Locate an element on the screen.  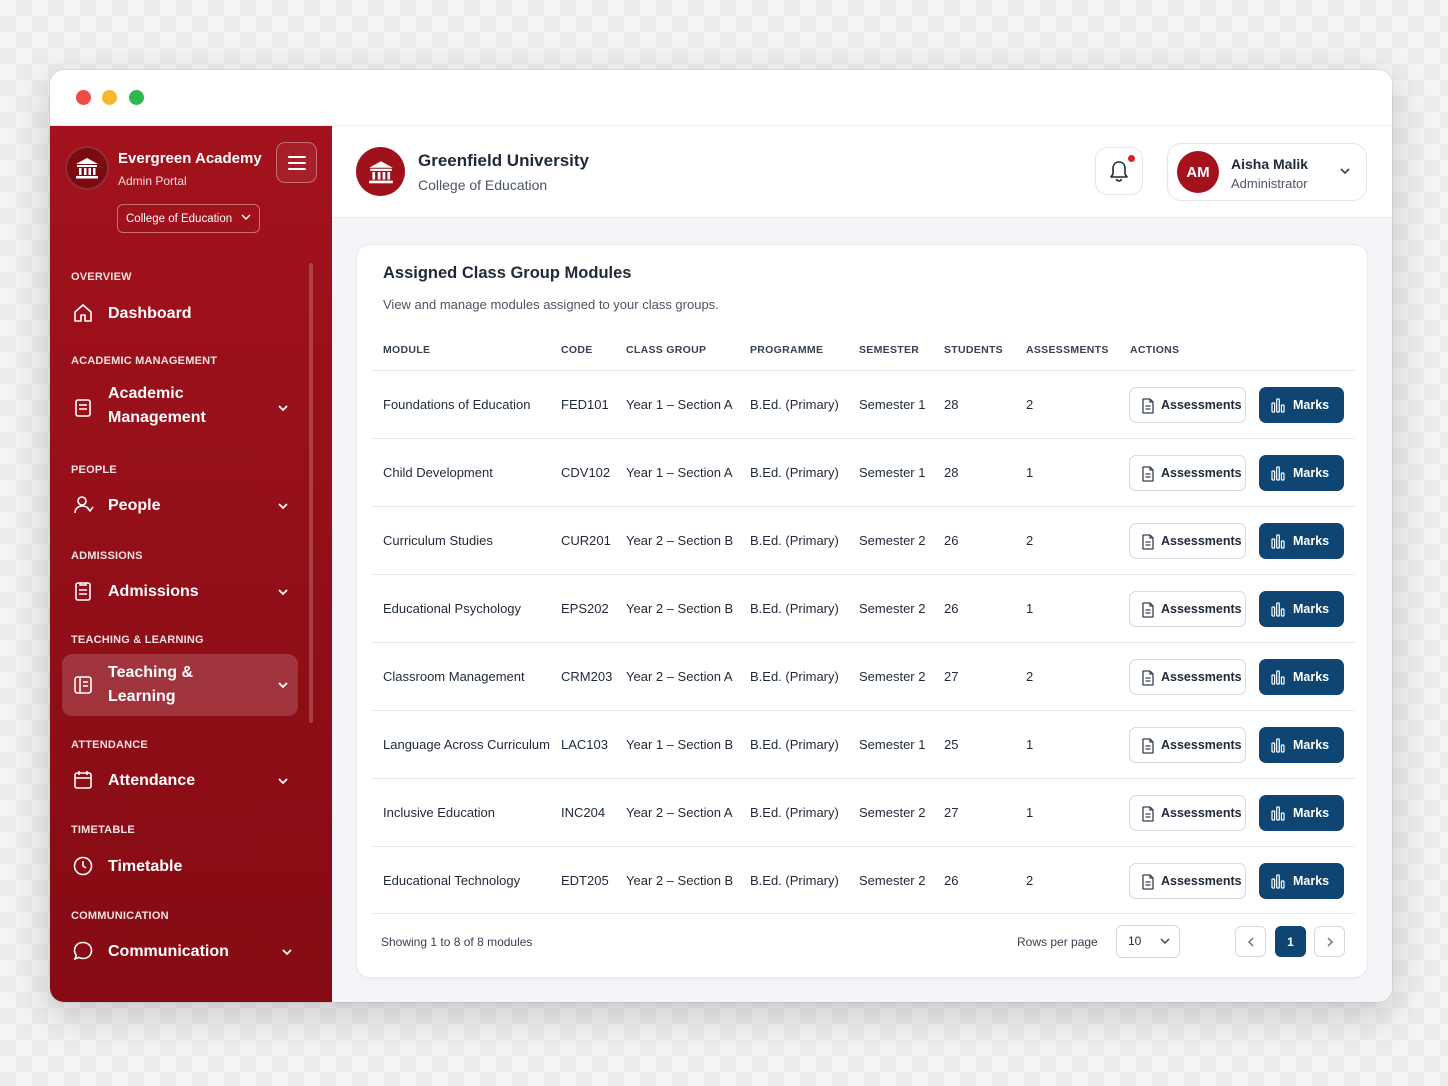
university-name: Greenfield University is located at coordinates (504, 160).